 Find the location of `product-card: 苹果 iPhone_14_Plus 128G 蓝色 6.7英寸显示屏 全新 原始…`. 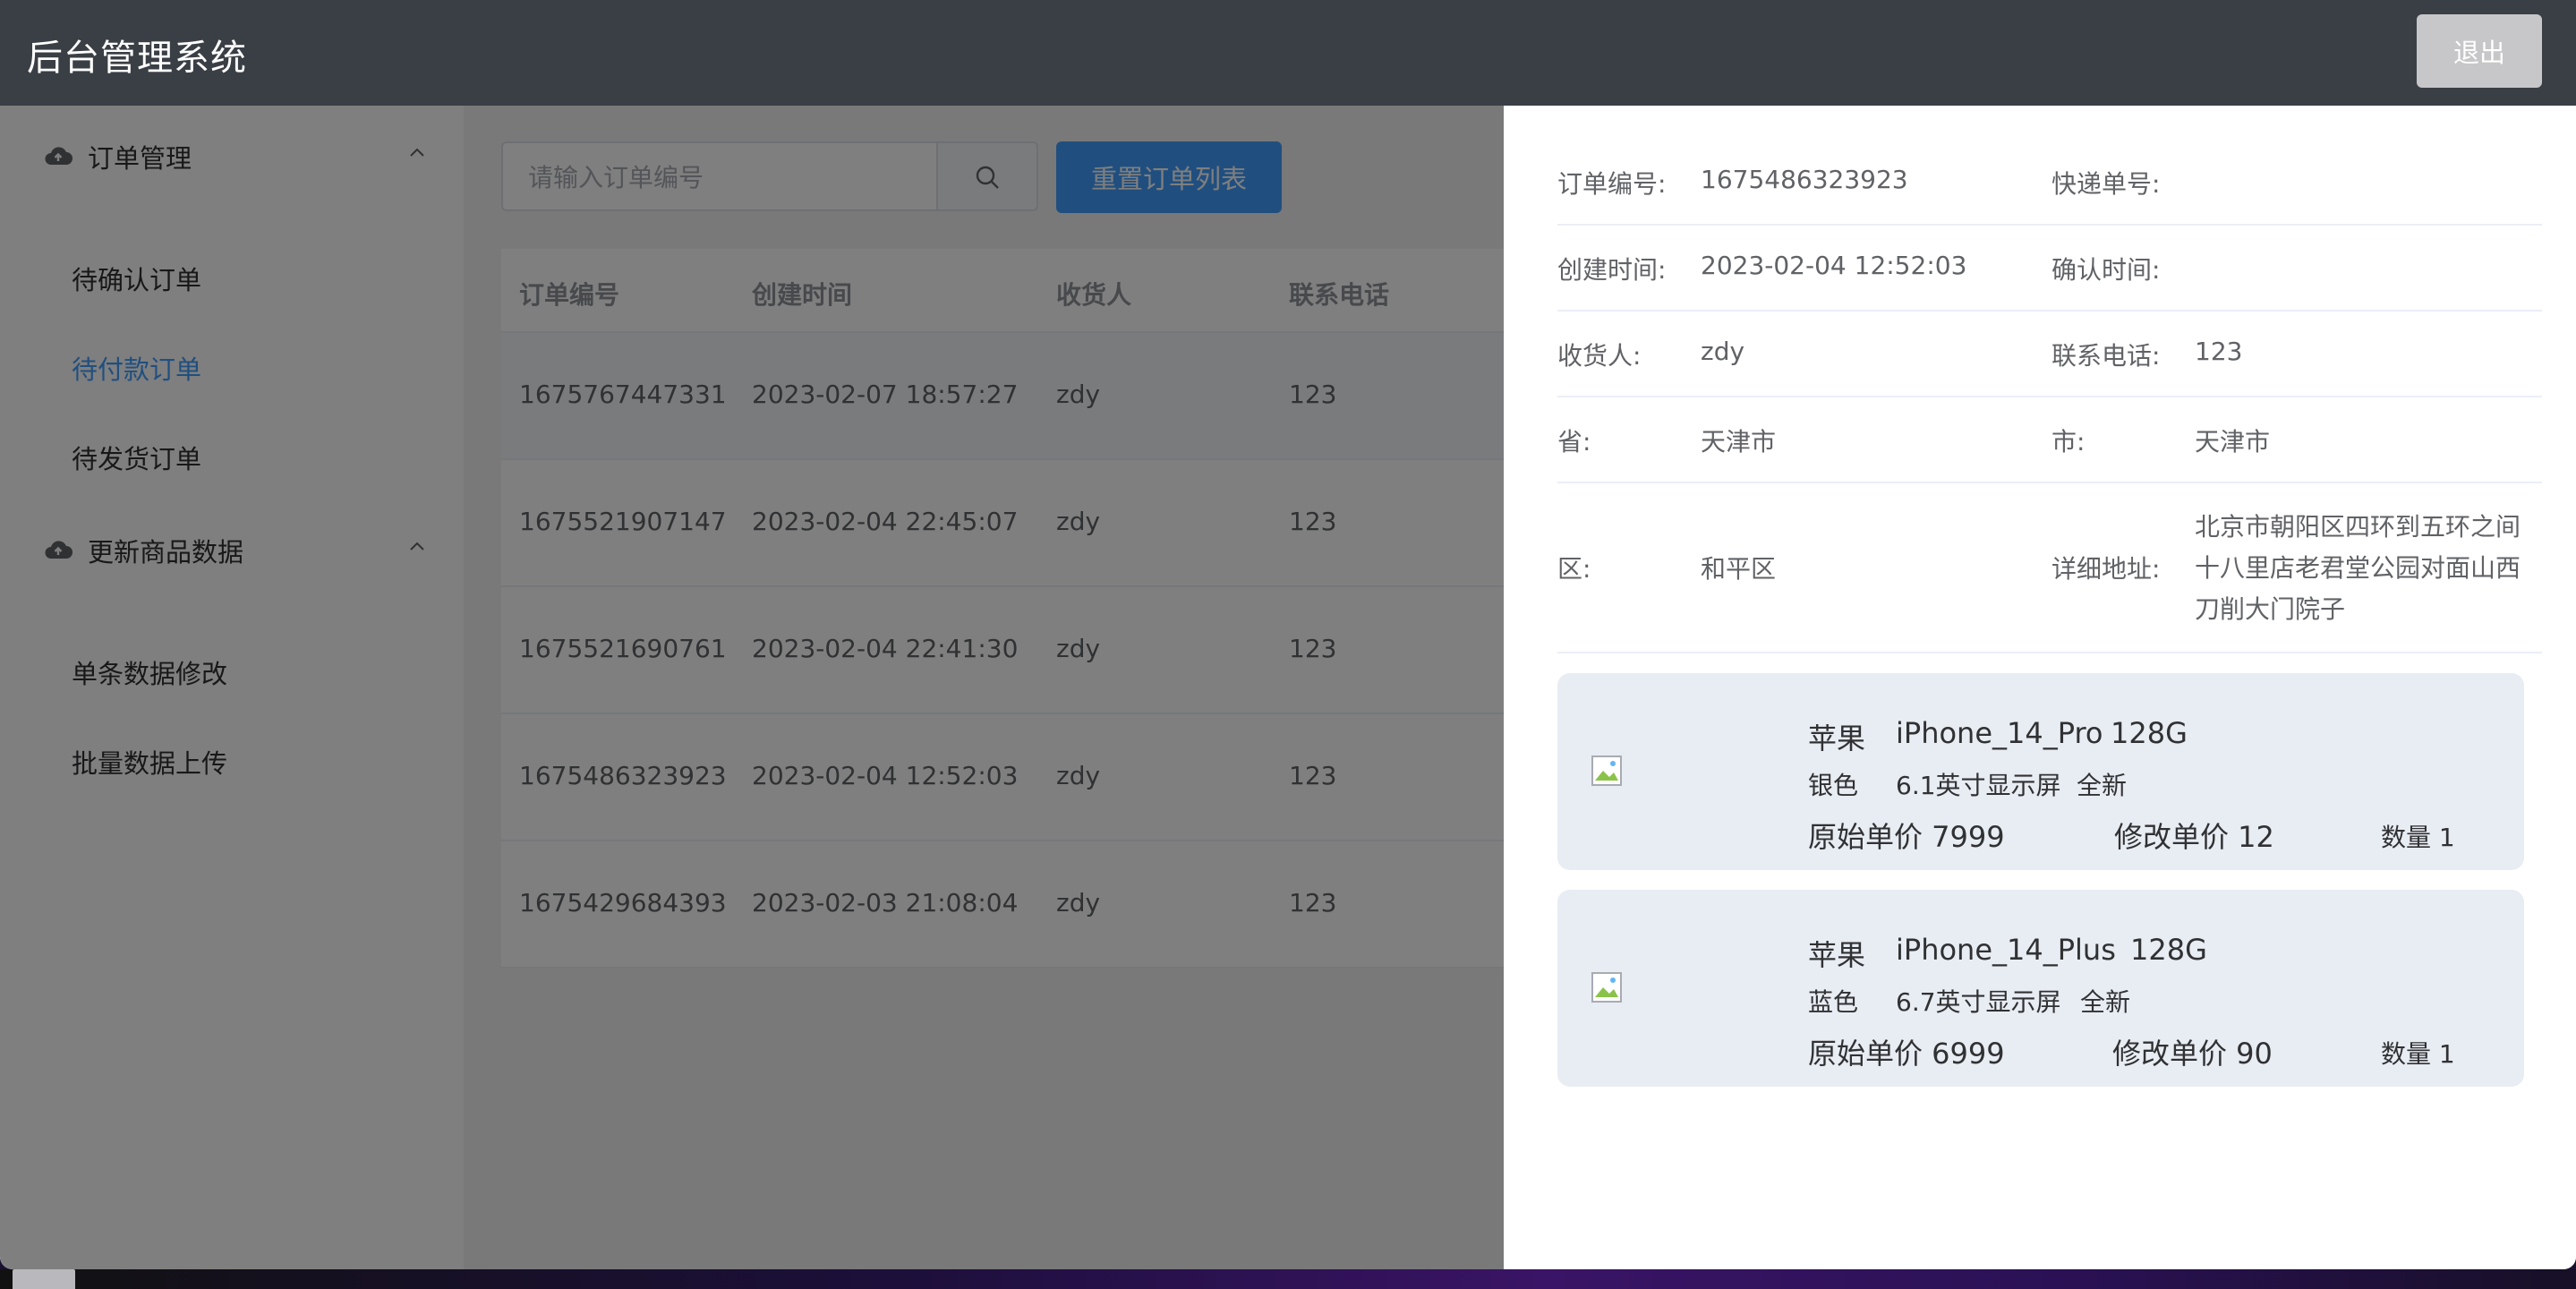

product-card: 苹果 iPhone_14_Plus 128G 蓝色 6.7英寸显示屏 全新 原始… is located at coordinates (2040, 989).